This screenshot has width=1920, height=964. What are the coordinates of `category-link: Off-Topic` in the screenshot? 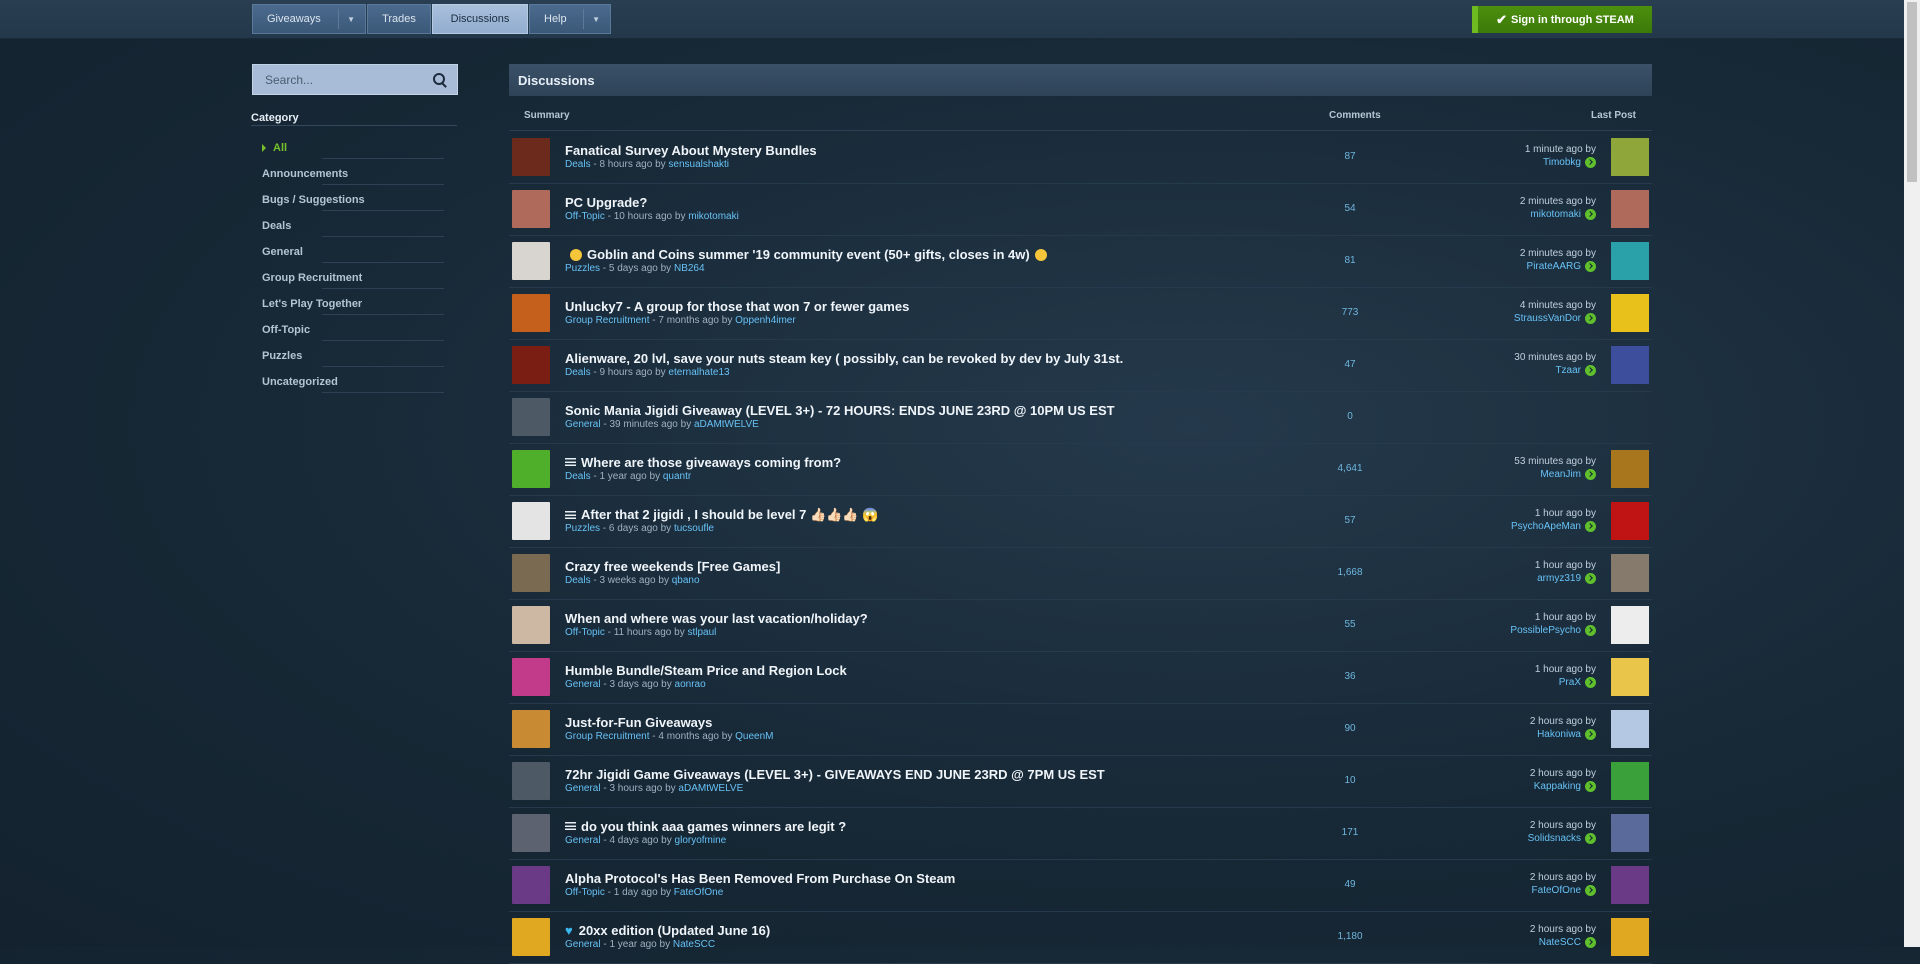 It's located at (585, 892).